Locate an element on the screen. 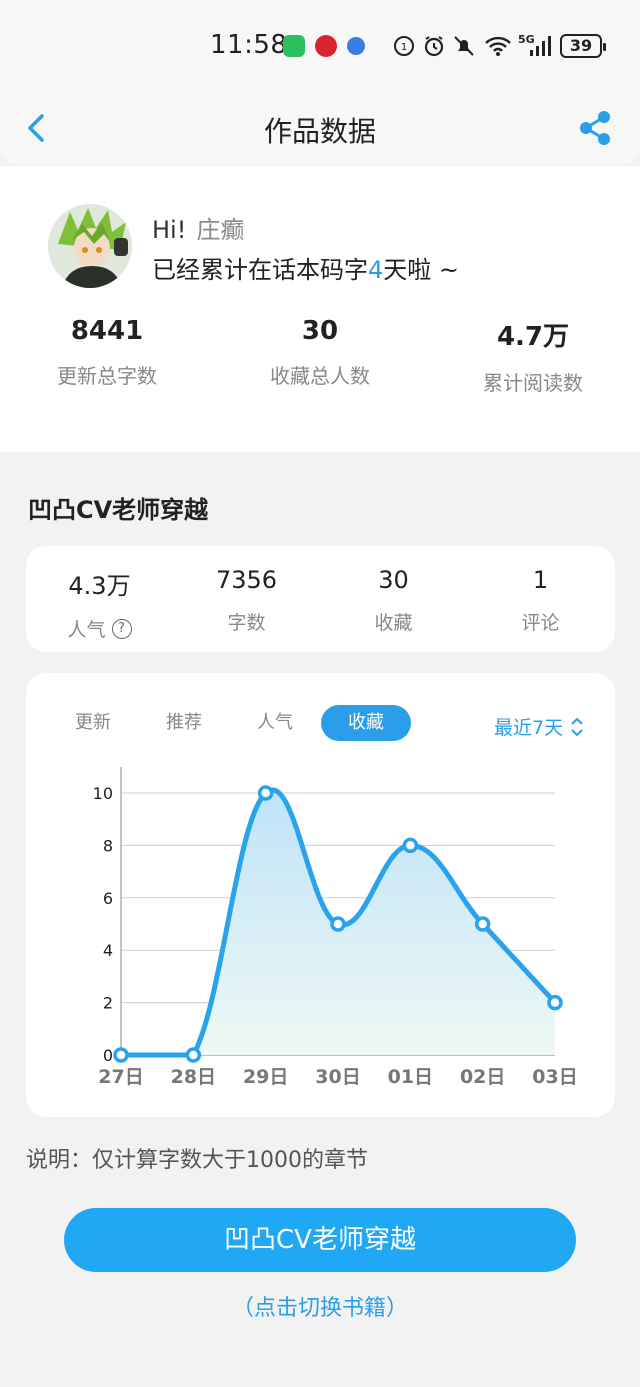 Image resolution: width=640 pixels, height=1387 pixels. x-tick-label: 27日 is located at coordinates (120, 1077).